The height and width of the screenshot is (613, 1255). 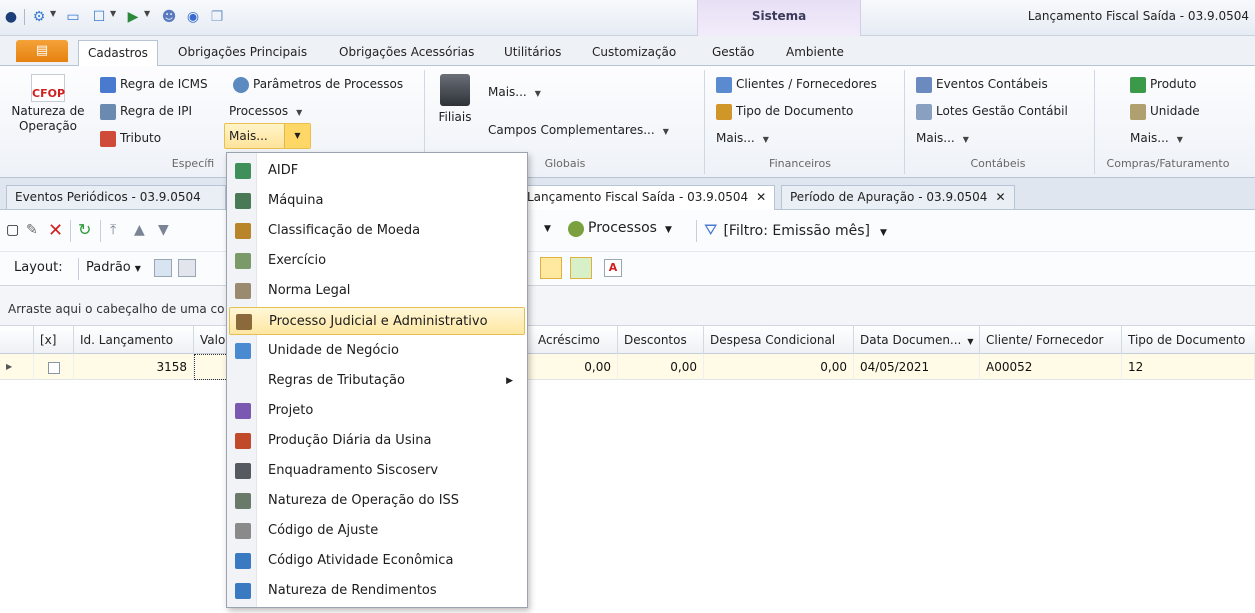 I want to click on edit-icon: ✎, so click(x=32, y=230).